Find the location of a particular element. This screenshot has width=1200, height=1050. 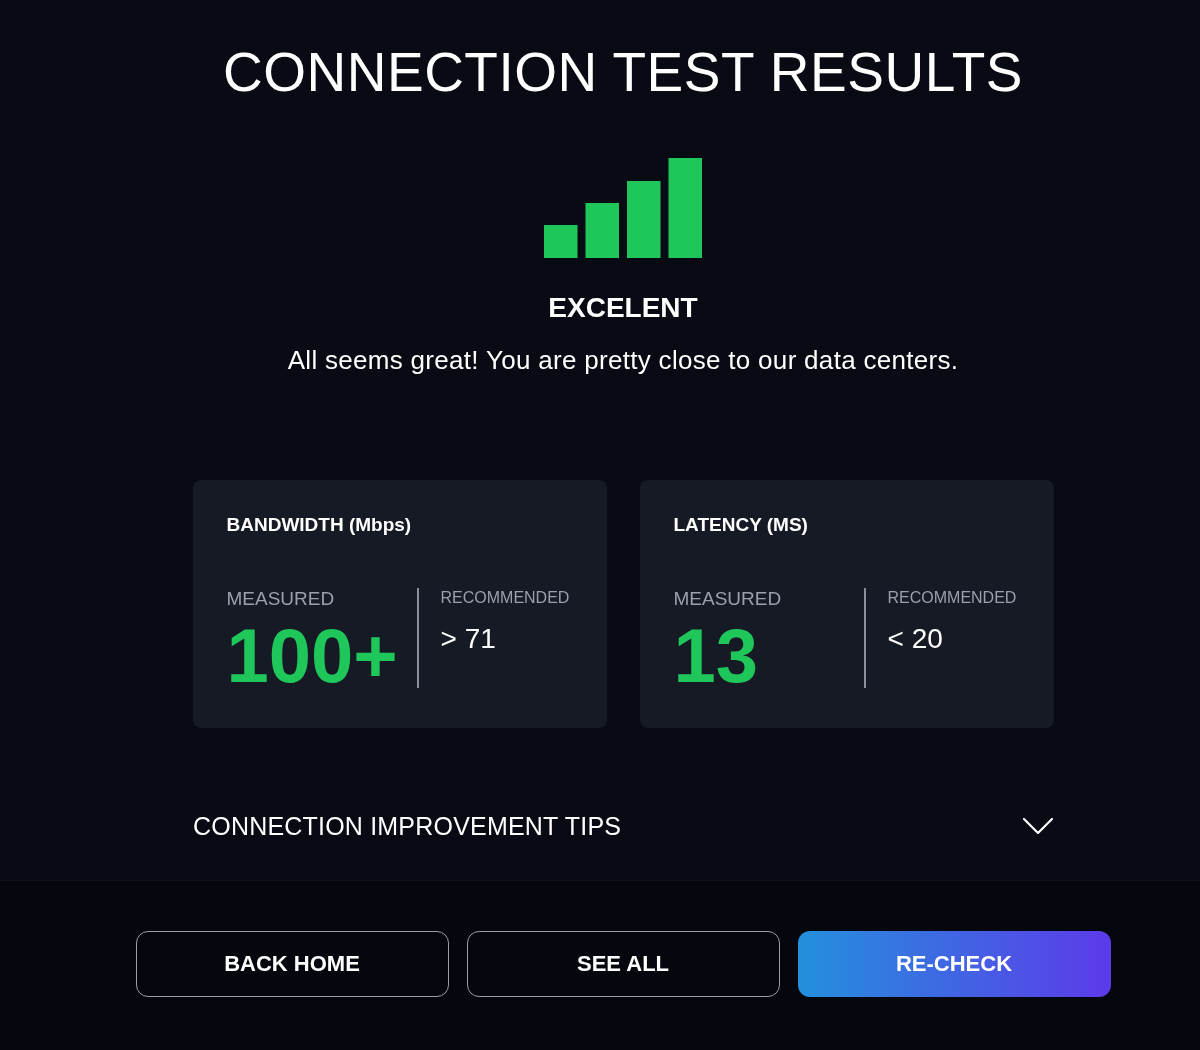

status-message: All seems great! You are pretty close to our data centers. is located at coordinates (623, 360).